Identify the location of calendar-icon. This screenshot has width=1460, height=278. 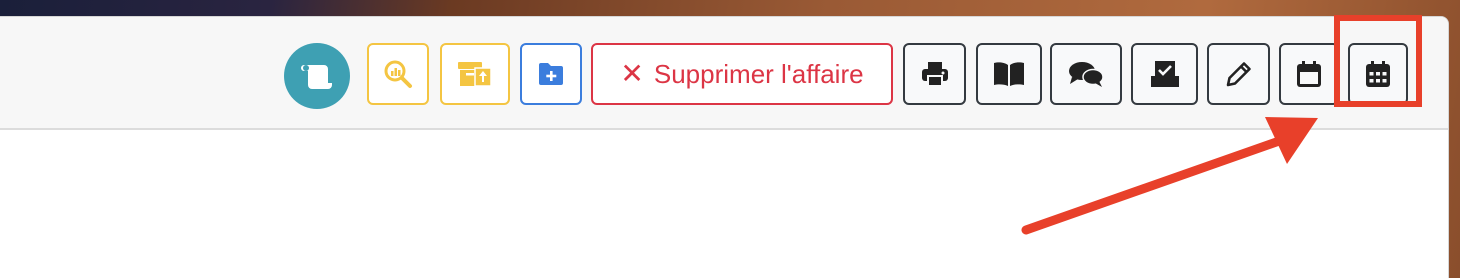
(1309, 74).